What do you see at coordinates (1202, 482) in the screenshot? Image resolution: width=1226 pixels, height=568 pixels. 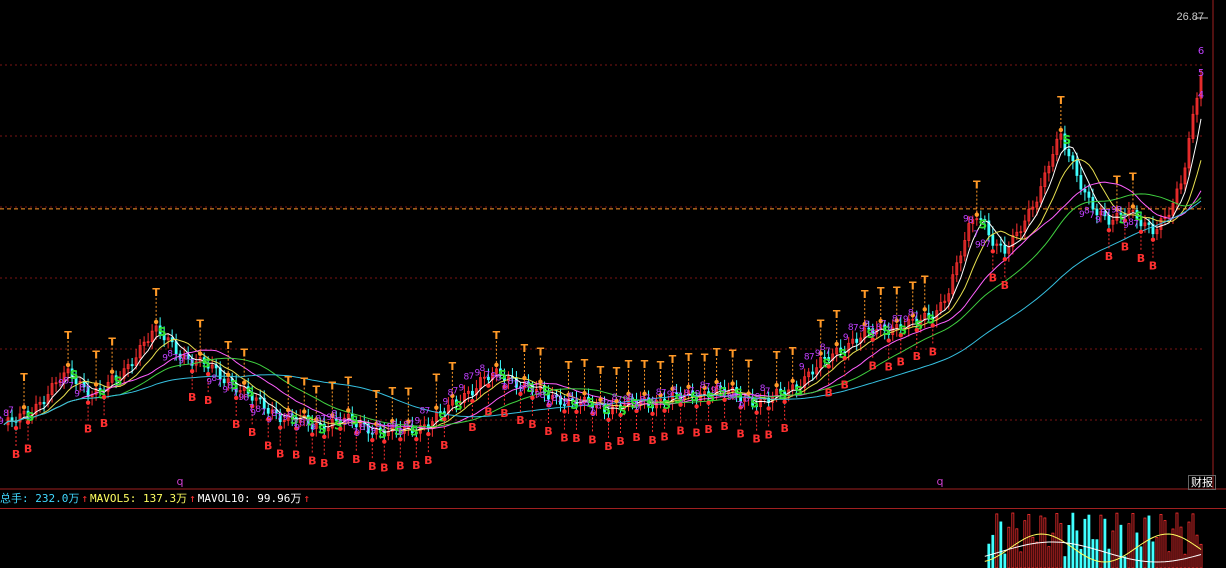 I see `finance-report-label: 财报` at bounding box center [1202, 482].